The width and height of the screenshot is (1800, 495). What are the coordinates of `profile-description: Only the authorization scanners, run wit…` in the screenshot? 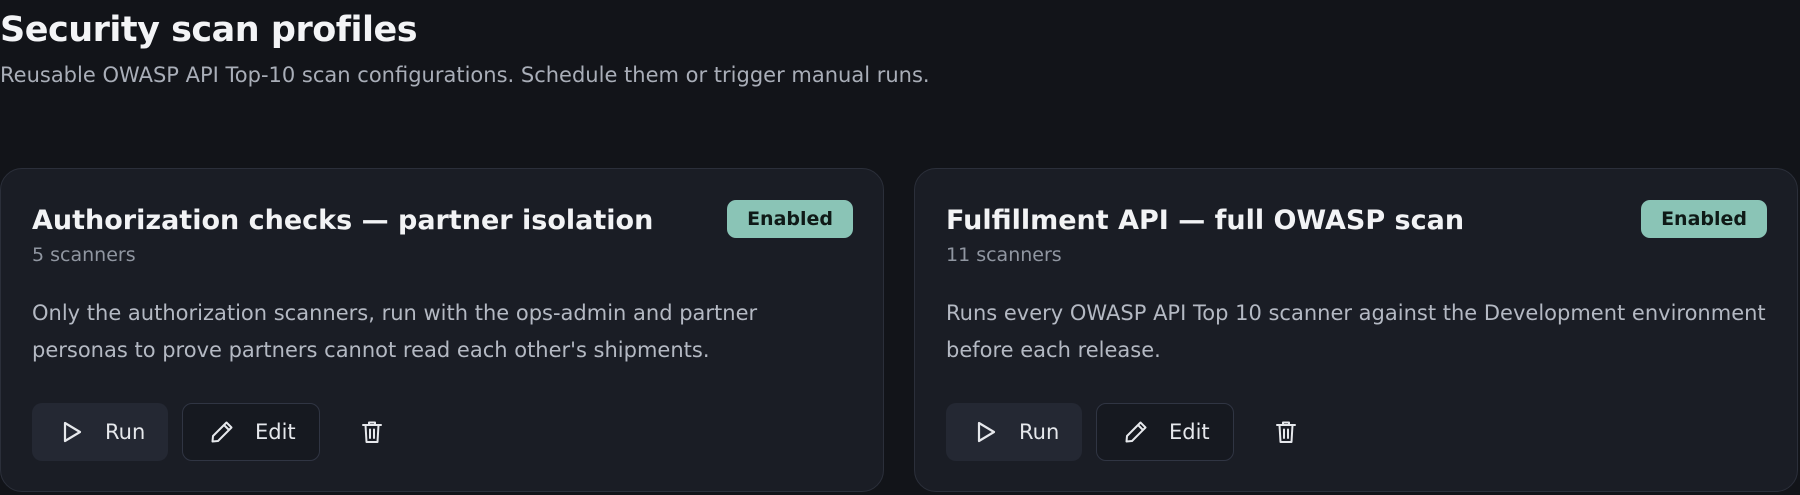 It's located at (395, 331).